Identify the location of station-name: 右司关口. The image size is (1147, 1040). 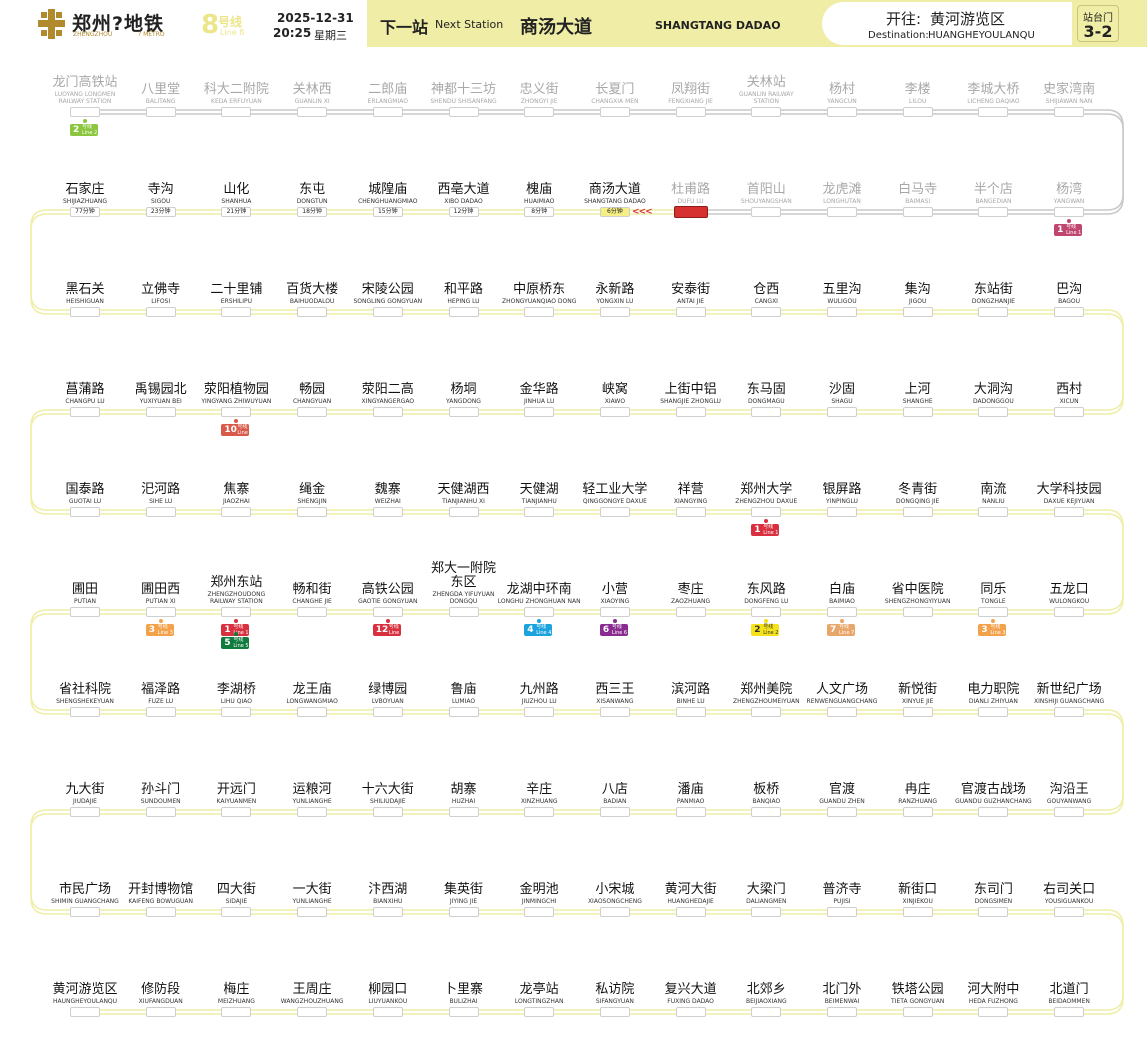
(1069, 889).